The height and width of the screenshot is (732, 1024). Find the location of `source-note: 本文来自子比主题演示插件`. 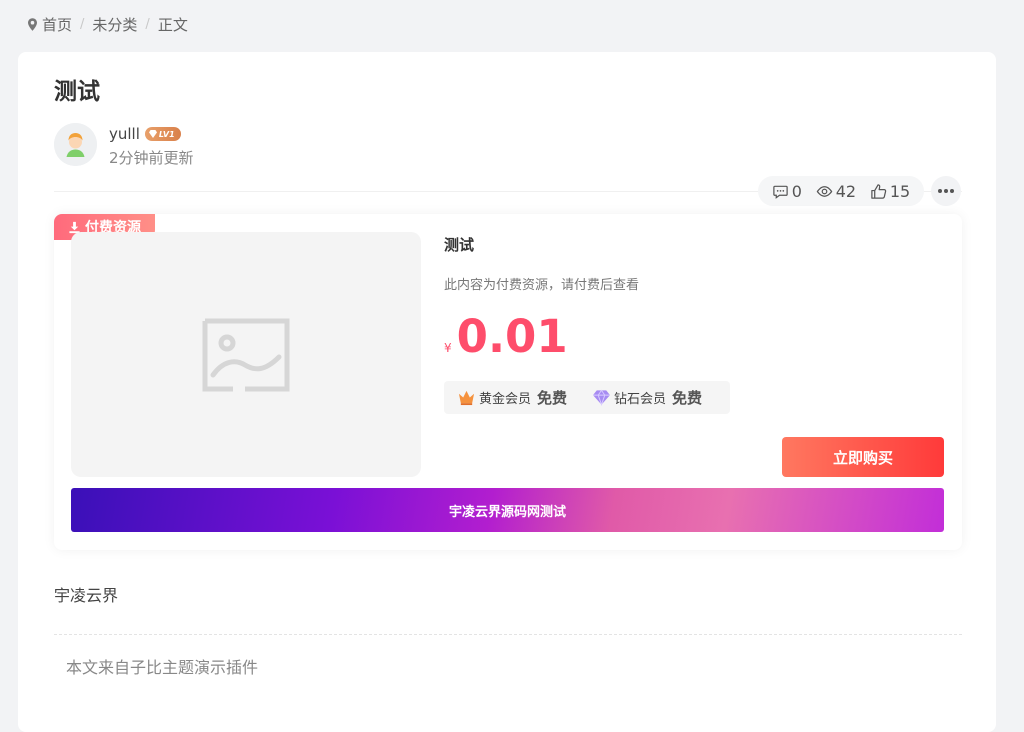

source-note: 本文来自子比主题演示插件 is located at coordinates (162, 667).